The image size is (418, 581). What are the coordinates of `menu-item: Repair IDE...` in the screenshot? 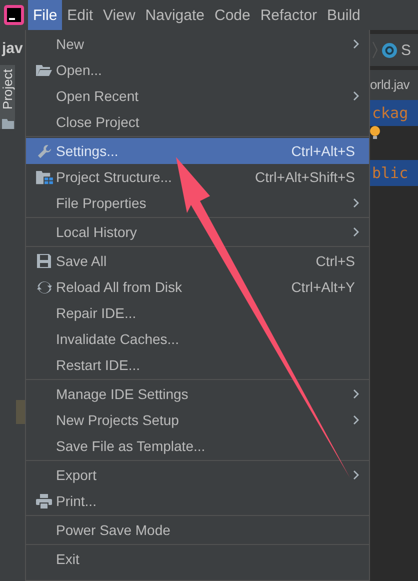 It's located at (197, 313).